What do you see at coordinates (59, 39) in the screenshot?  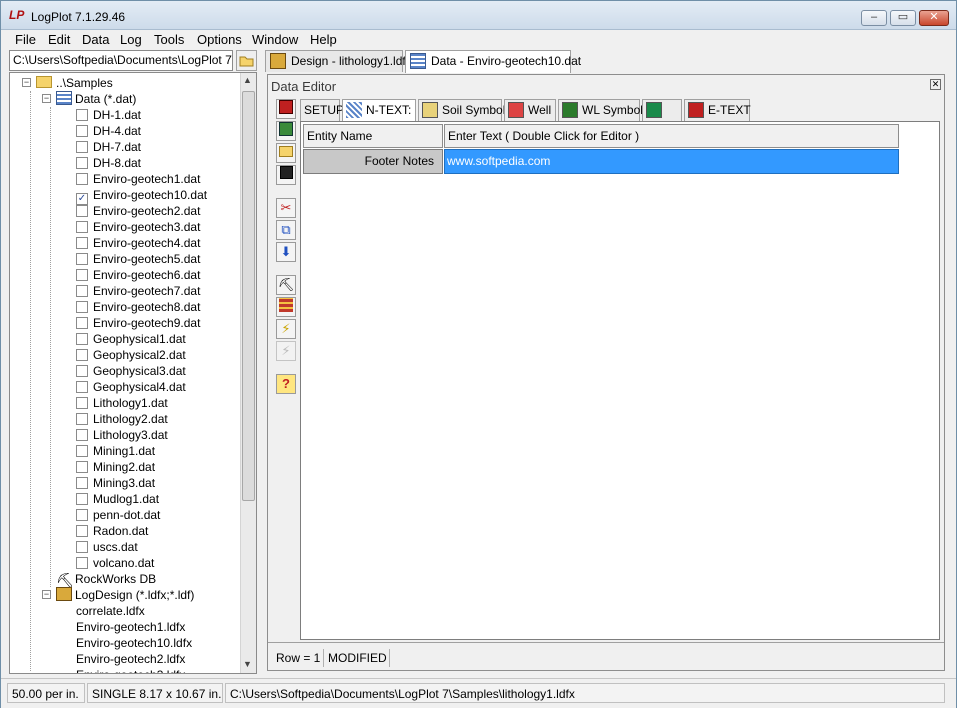 I see `menu-edit: Edit` at bounding box center [59, 39].